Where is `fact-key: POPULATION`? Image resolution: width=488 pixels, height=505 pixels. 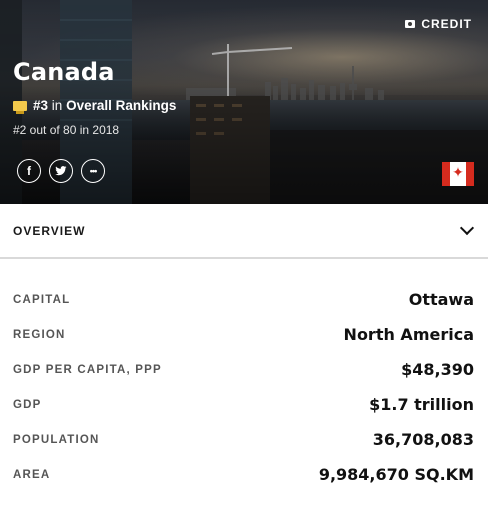
fact-key: POPULATION is located at coordinates (56, 439).